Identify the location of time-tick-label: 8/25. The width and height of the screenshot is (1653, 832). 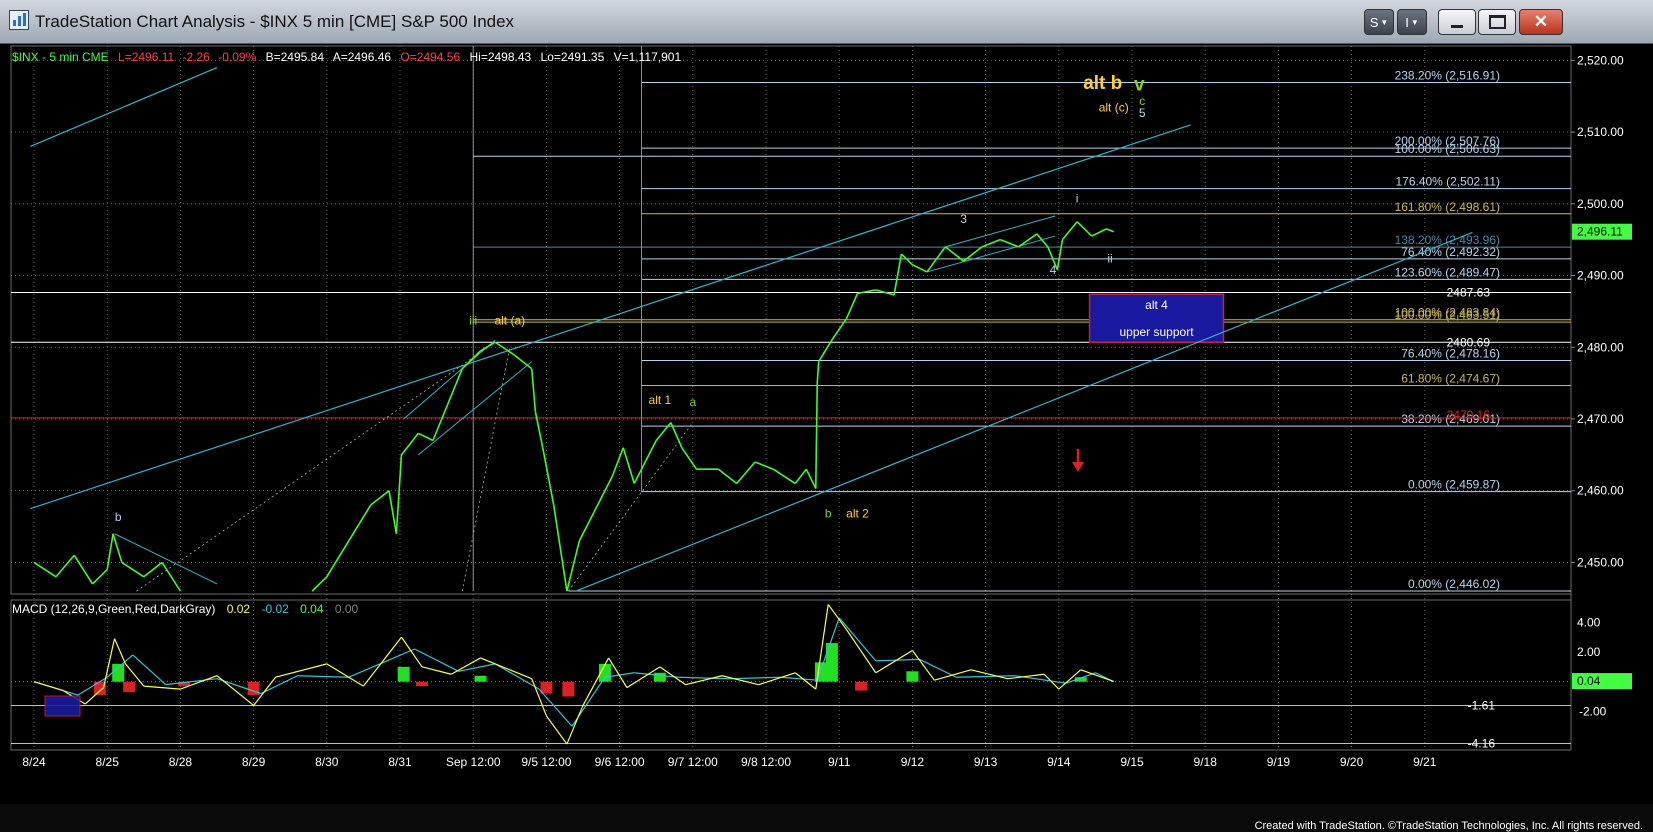
(108, 762).